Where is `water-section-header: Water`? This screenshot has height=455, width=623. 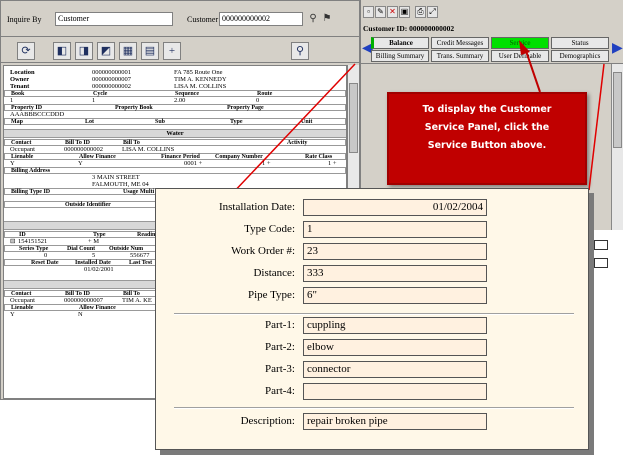
water-section-header: Water is located at coordinates (175, 133).